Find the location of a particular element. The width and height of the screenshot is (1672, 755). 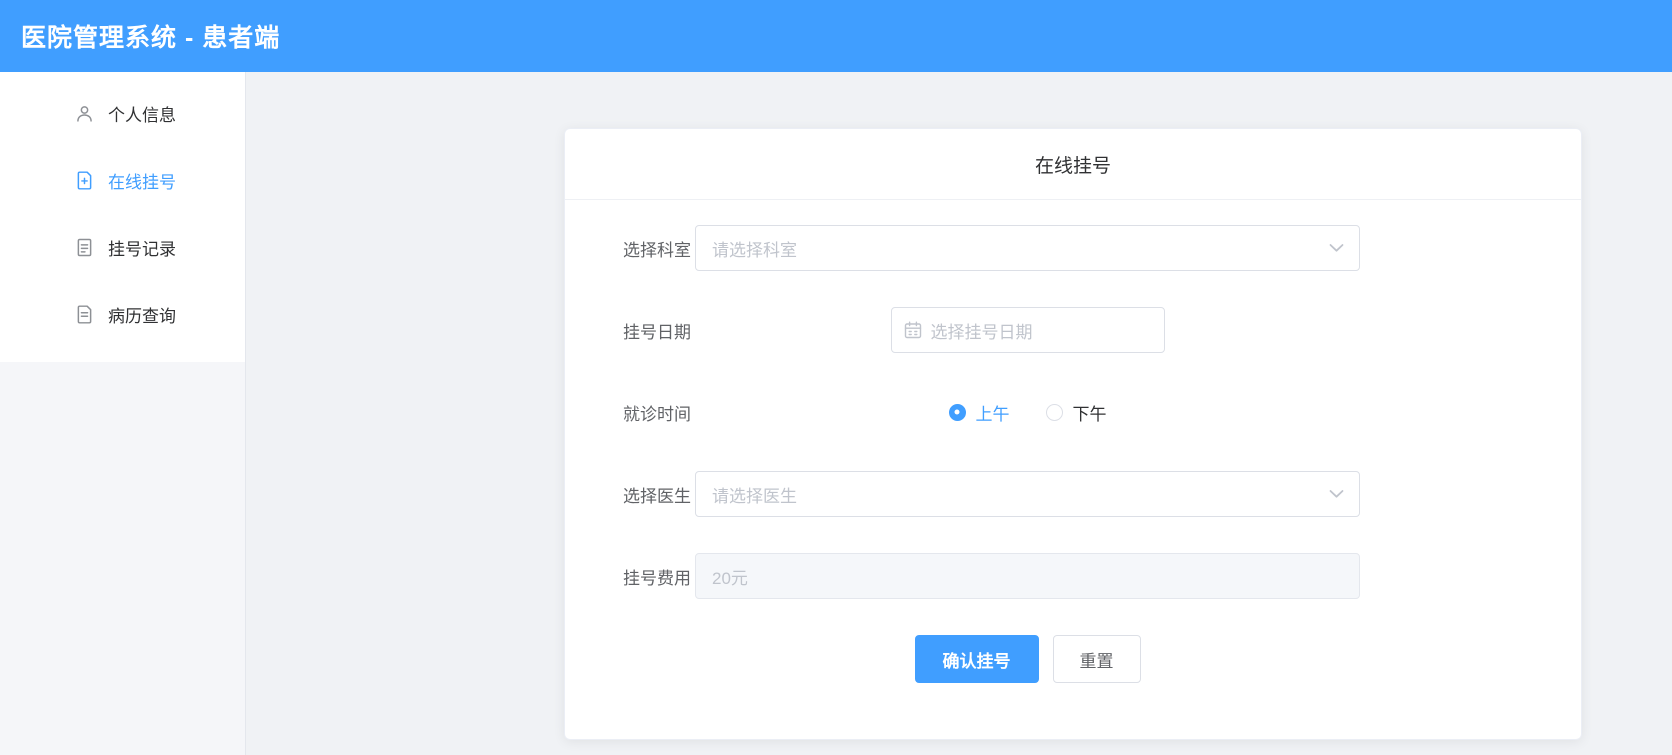

sidebar-item-online-registration: 在线挂号 is located at coordinates (122, 180).